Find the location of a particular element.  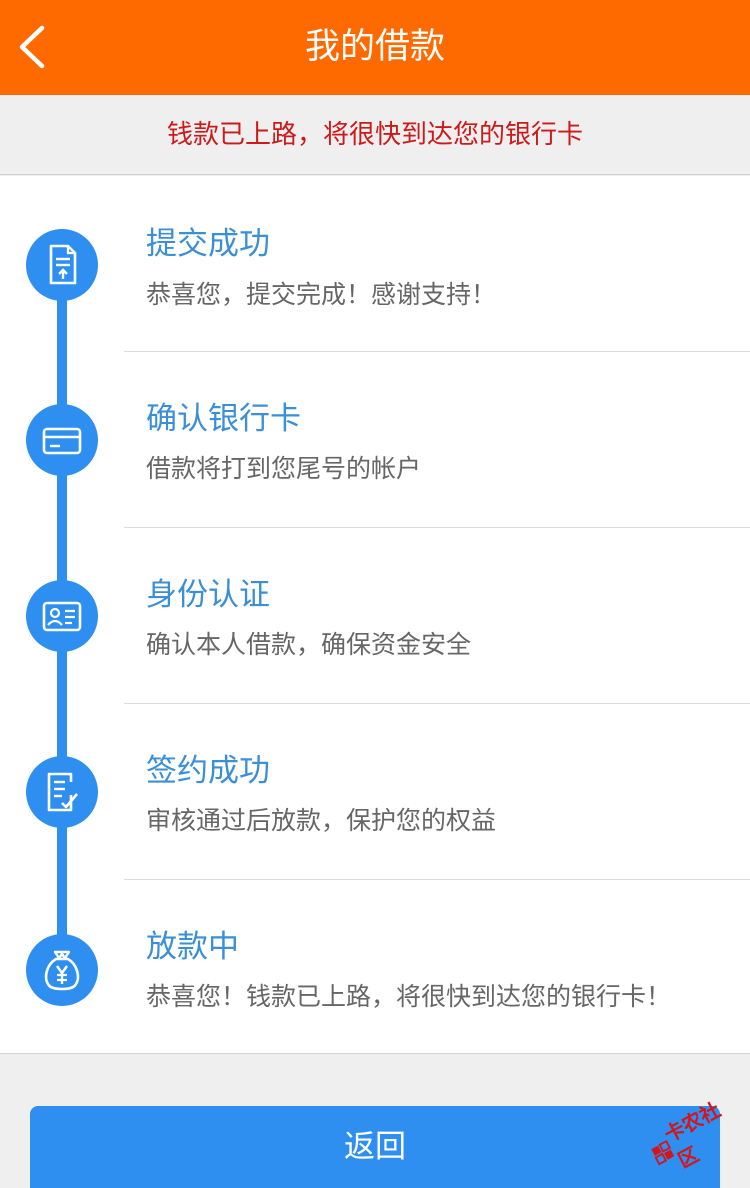

step-desc: 恭喜您，提交完成！感谢支持！ is located at coordinates (321, 294).